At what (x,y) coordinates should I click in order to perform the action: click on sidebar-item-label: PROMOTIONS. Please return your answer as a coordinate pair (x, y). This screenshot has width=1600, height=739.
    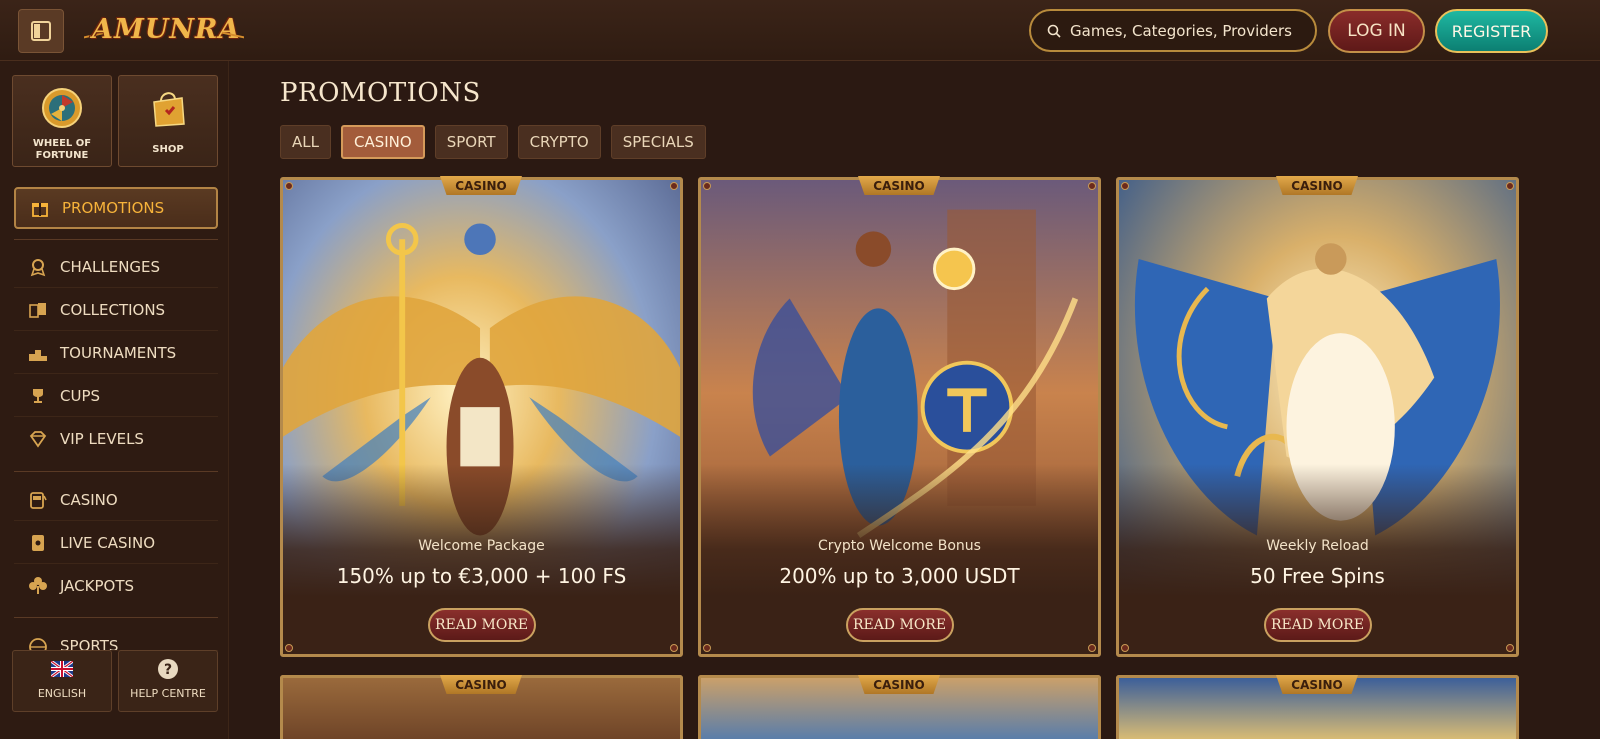
    Looking at the image, I should click on (113, 208).